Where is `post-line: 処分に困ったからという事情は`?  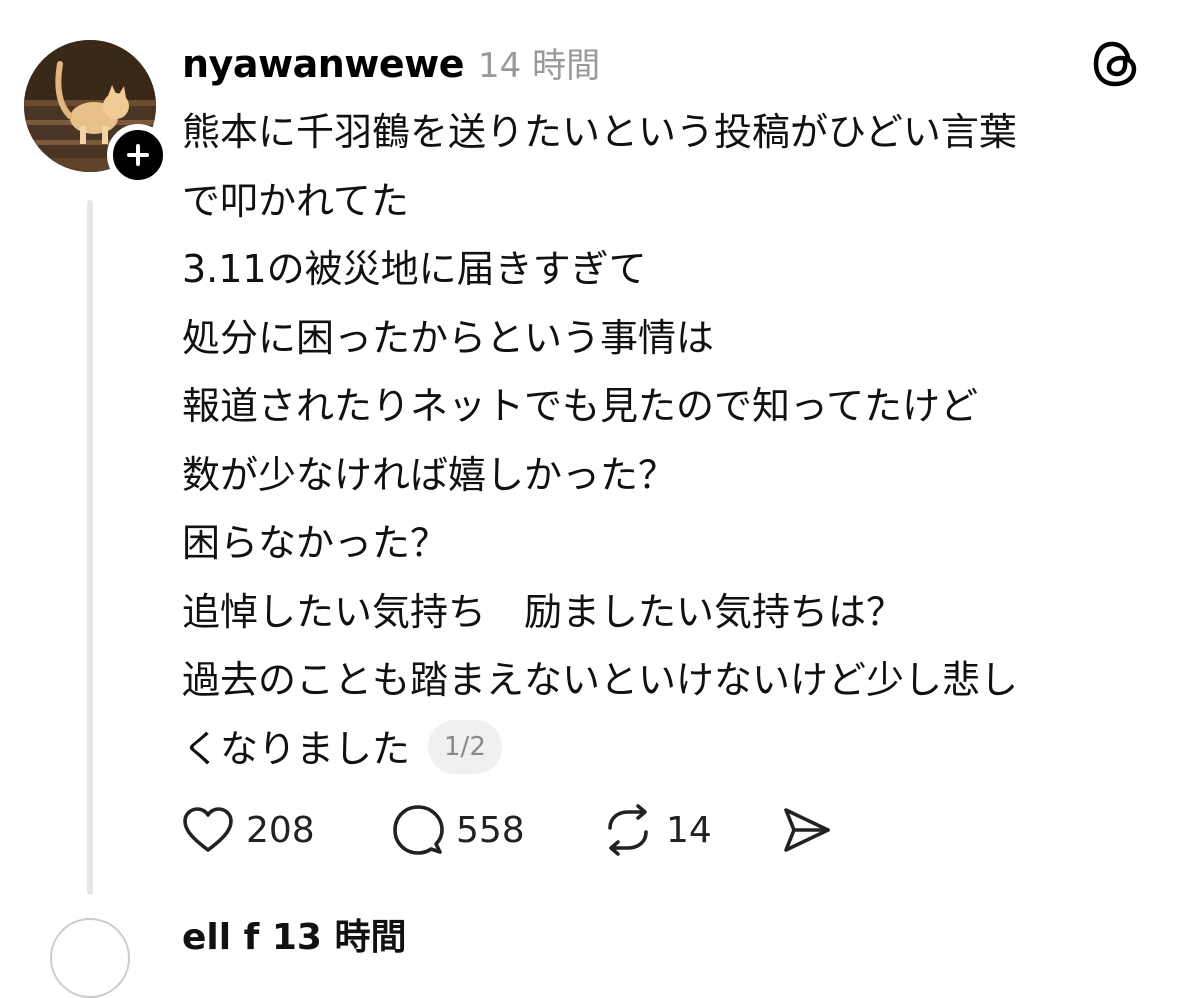 post-line: 処分に困ったからという事情は is located at coordinates (448, 337).